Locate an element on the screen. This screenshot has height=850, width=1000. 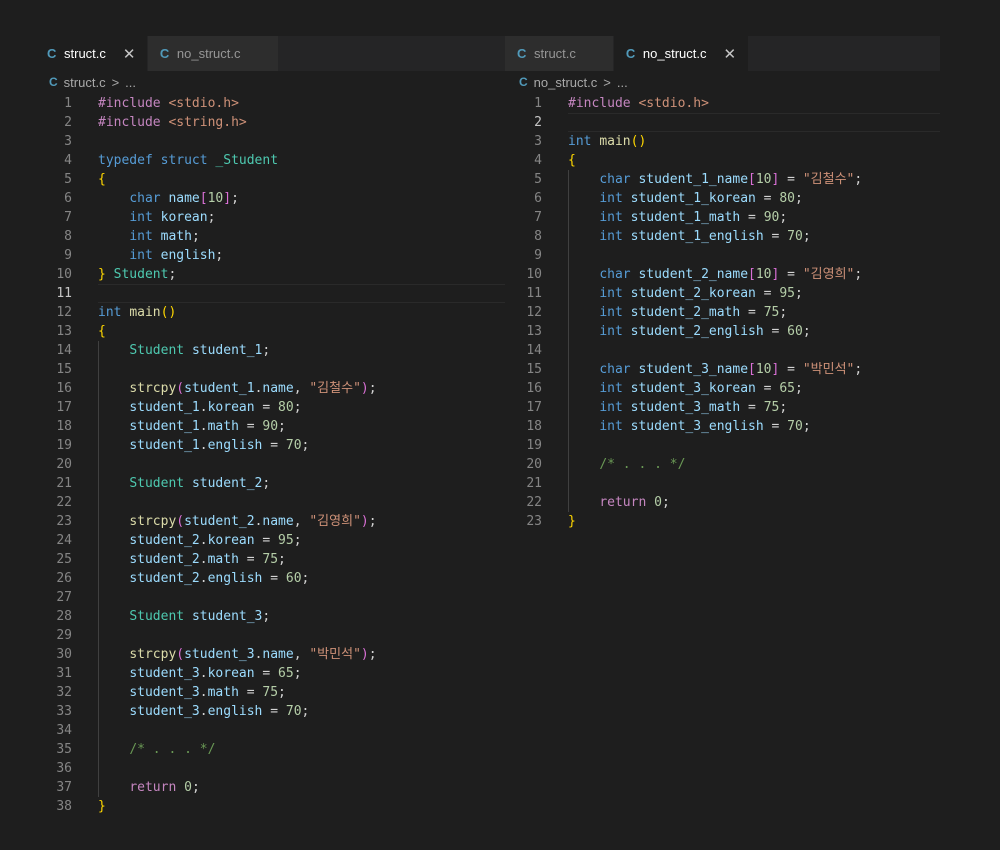
code-line: 21 Student student_2; is located at coordinates (270, 483).